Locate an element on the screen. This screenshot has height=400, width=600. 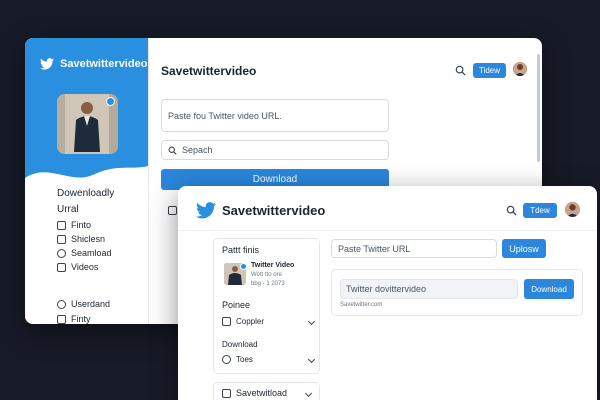
header-button: Tdew is located at coordinates (540, 210).